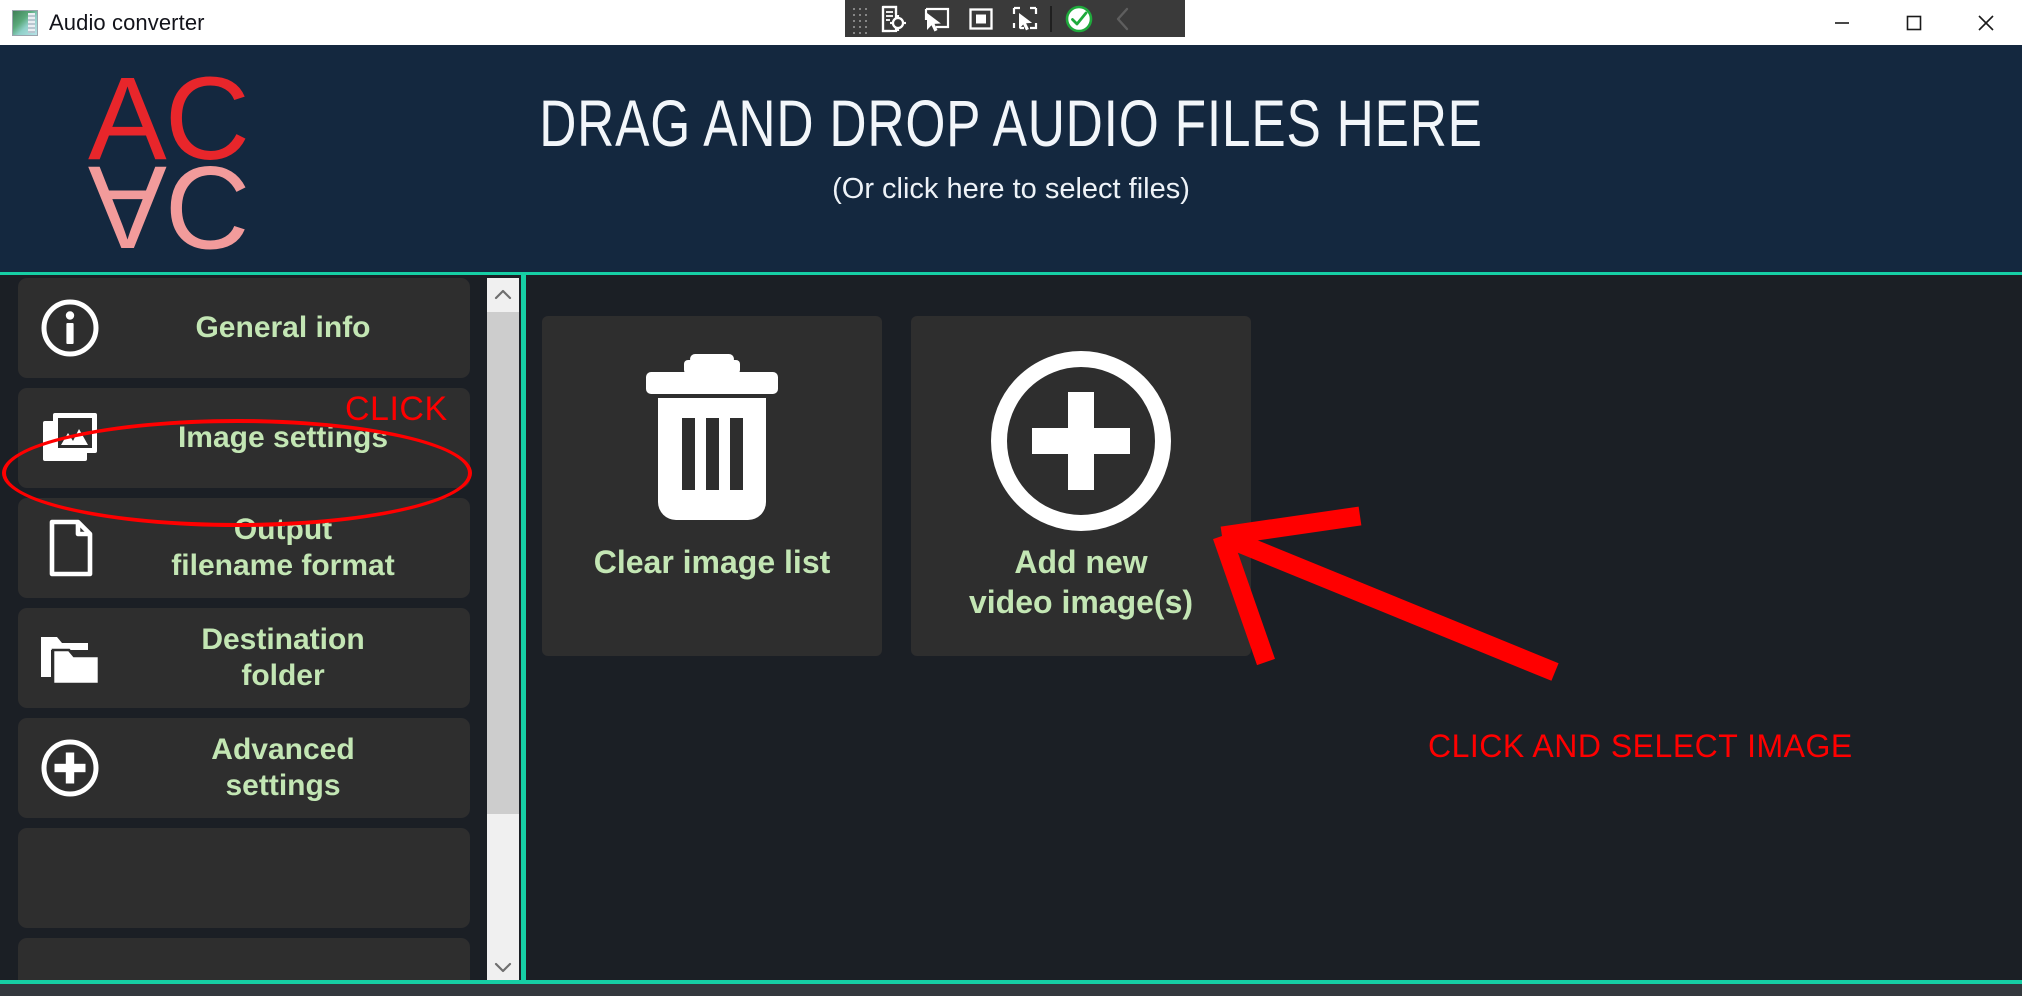  I want to click on annotation-caption-label: CLICK AND SELECT IMAGE, so click(1640, 746).